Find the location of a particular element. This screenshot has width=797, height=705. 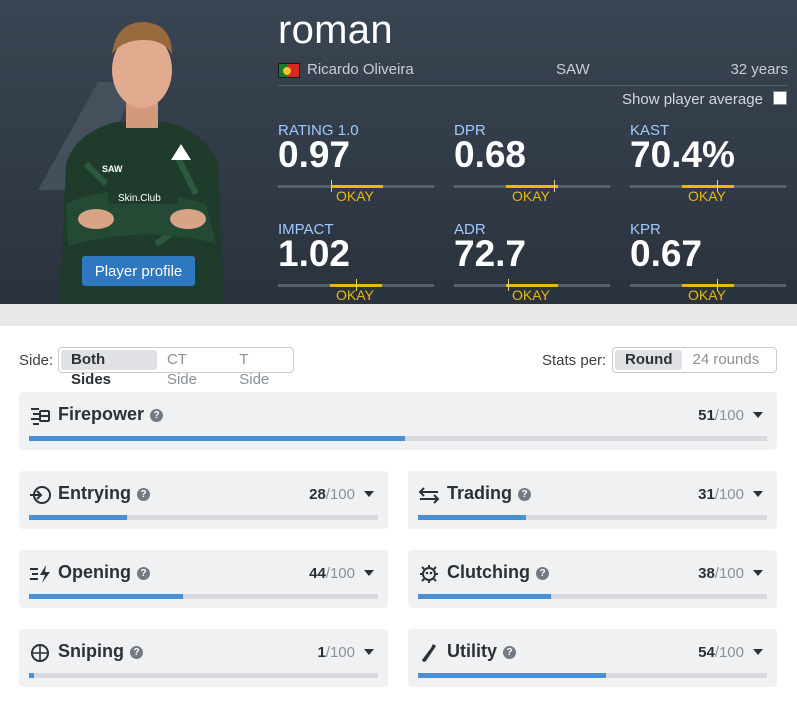

category-score: 44/100 is located at coordinates (332, 573).